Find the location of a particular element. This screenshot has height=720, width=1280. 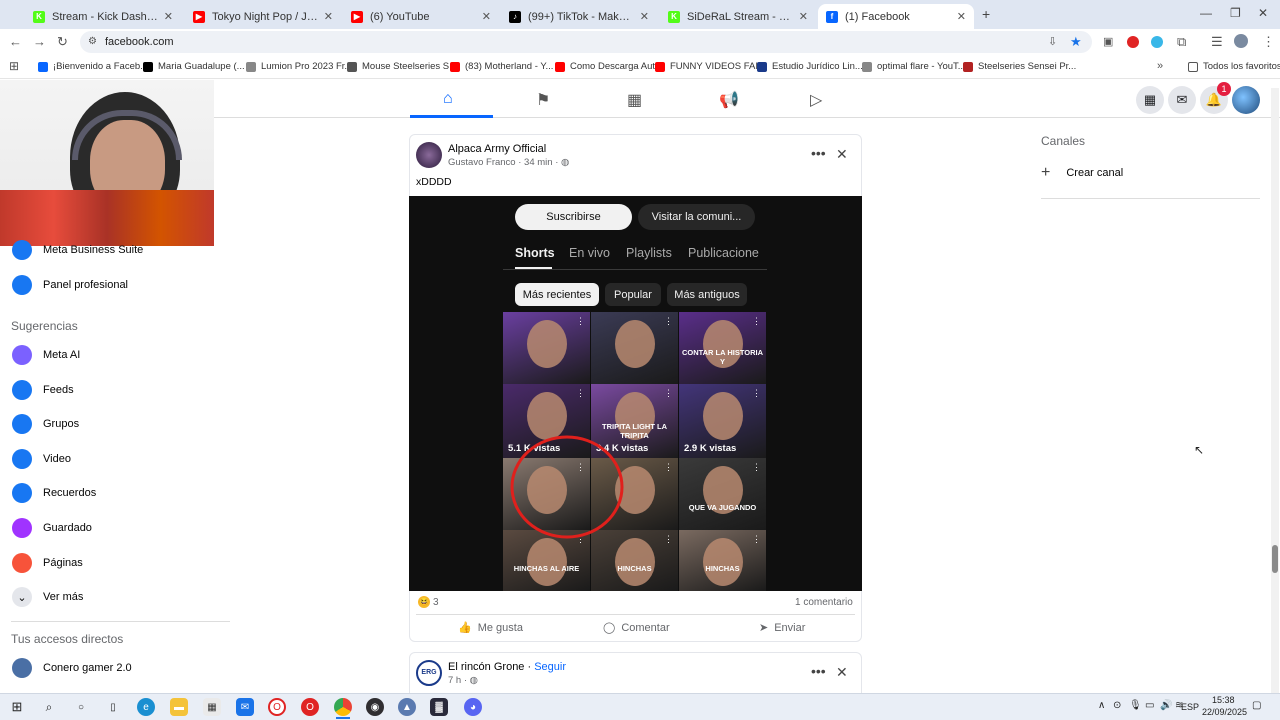

sidebar-item: Guardado is located at coordinates (52, 528).